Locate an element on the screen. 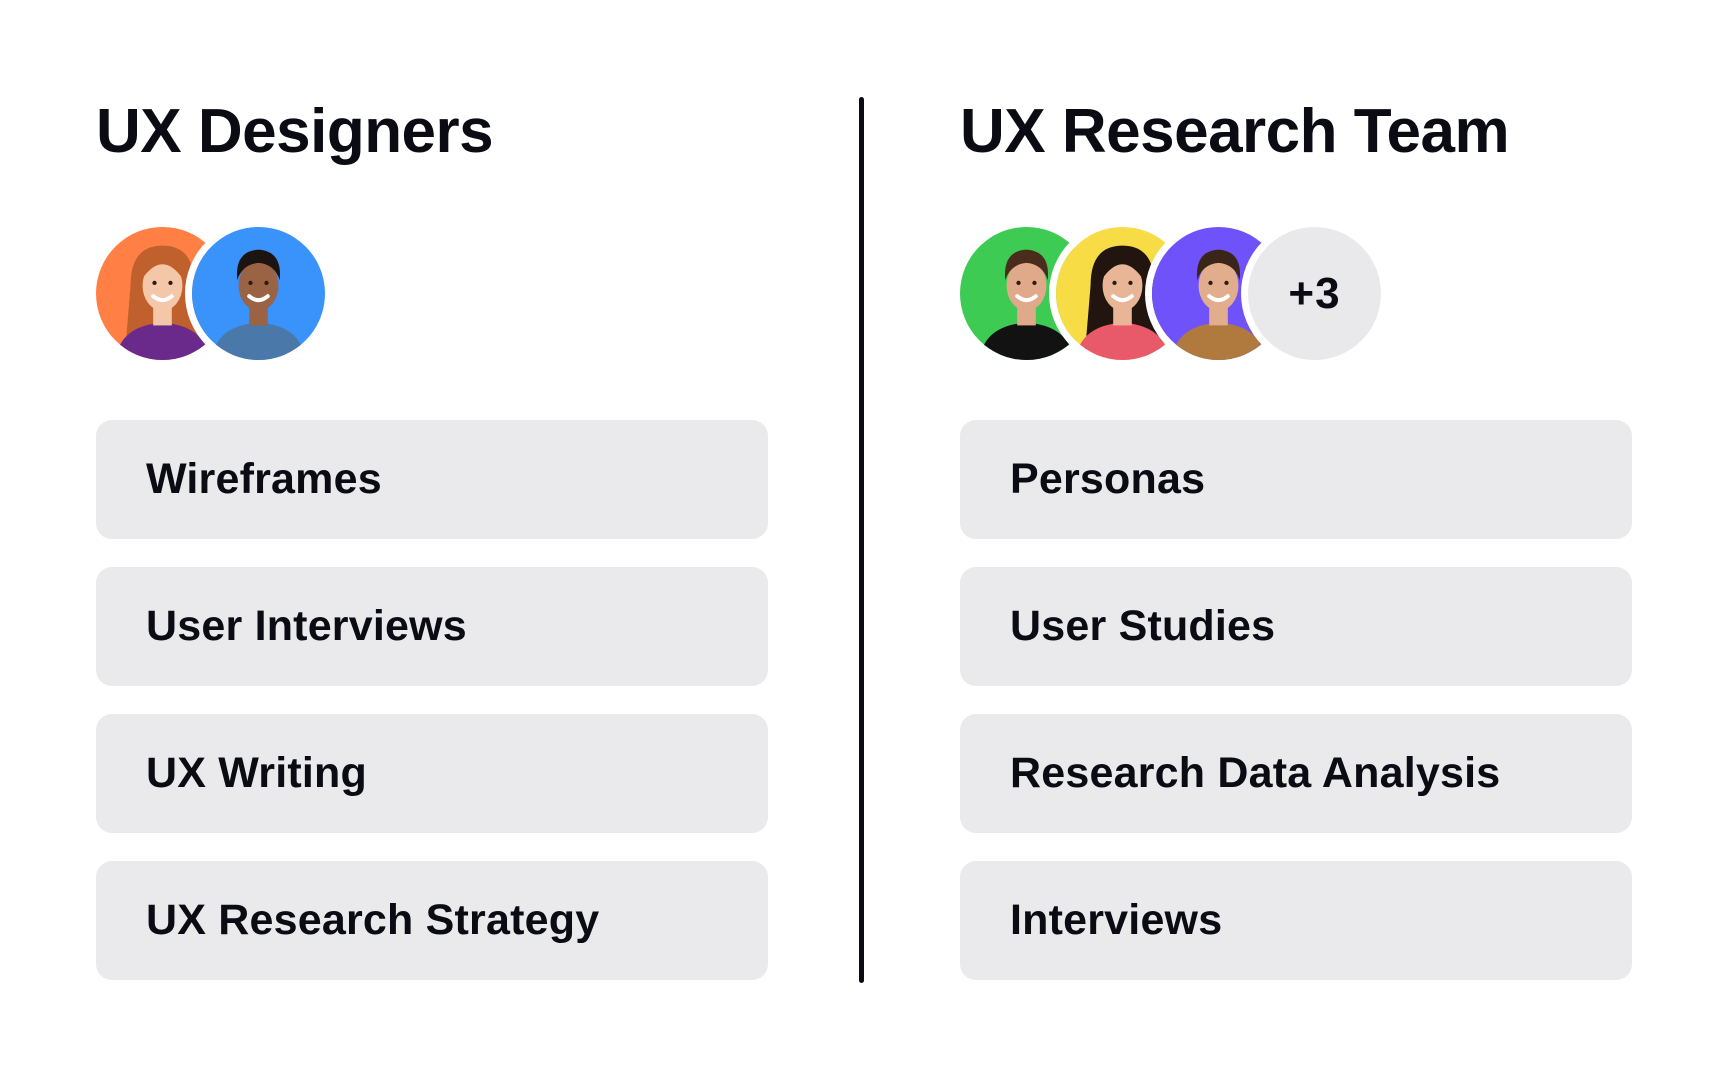  skill-label: UX Writing is located at coordinates (256, 773).